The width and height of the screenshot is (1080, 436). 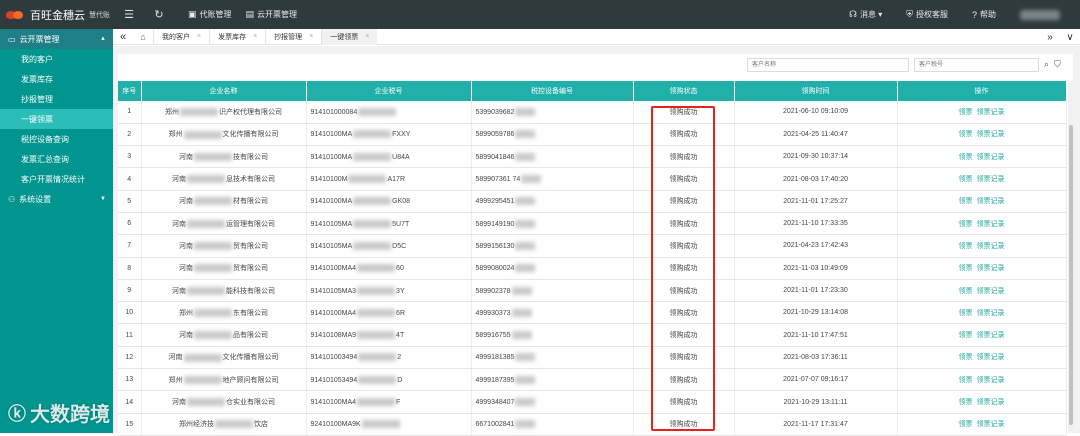 What do you see at coordinates (237, 36) in the screenshot?
I see `tab: 发票库存 ×` at bounding box center [237, 36].